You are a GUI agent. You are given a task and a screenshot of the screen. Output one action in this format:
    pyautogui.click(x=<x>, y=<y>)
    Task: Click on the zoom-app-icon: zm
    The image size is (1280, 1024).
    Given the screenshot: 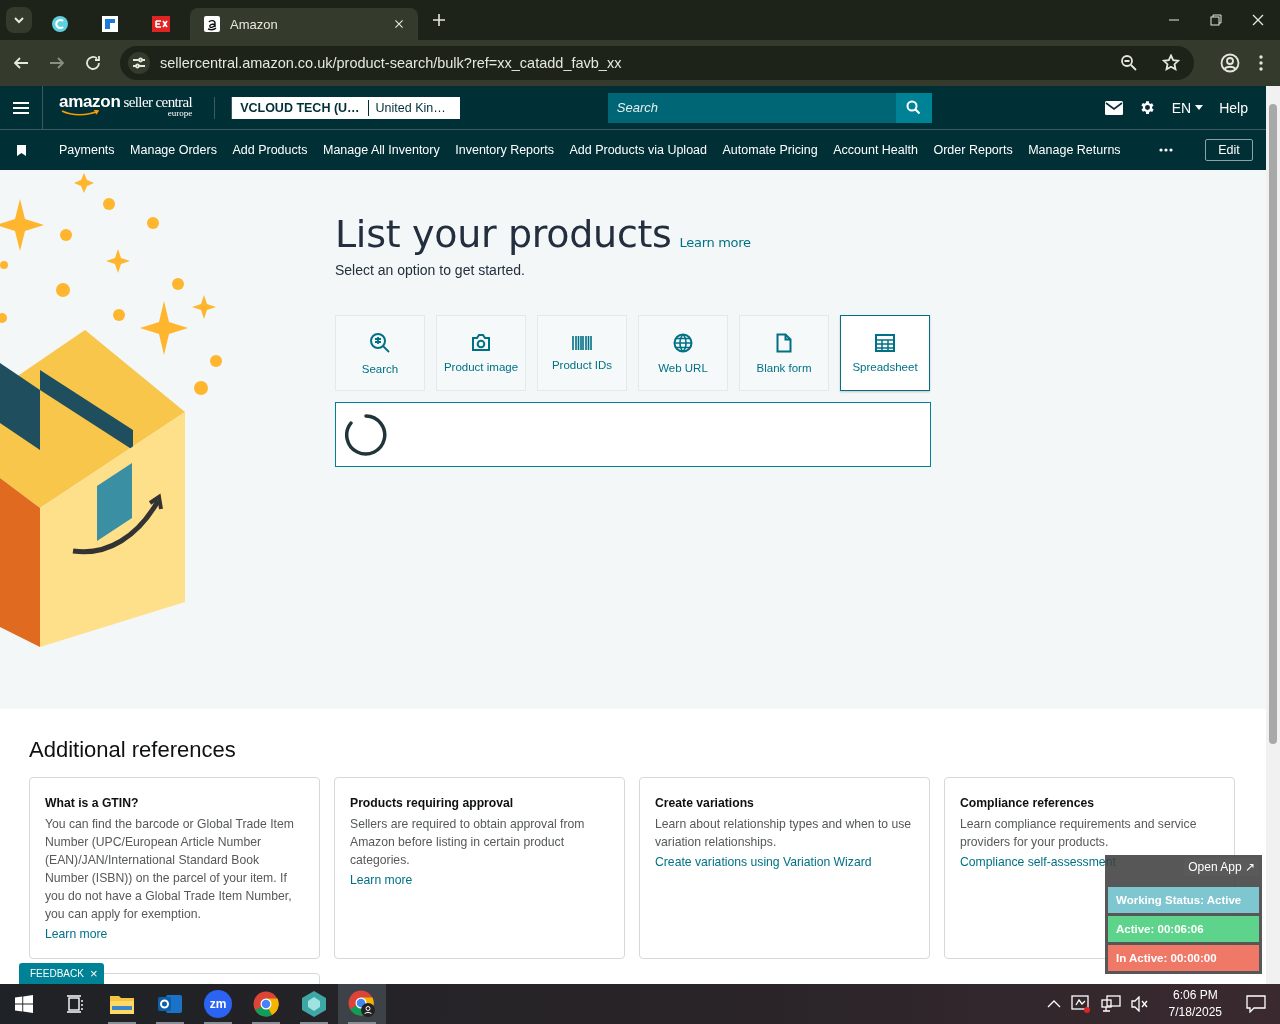 What is the action you would take?
    pyautogui.click(x=218, y=1004)
    